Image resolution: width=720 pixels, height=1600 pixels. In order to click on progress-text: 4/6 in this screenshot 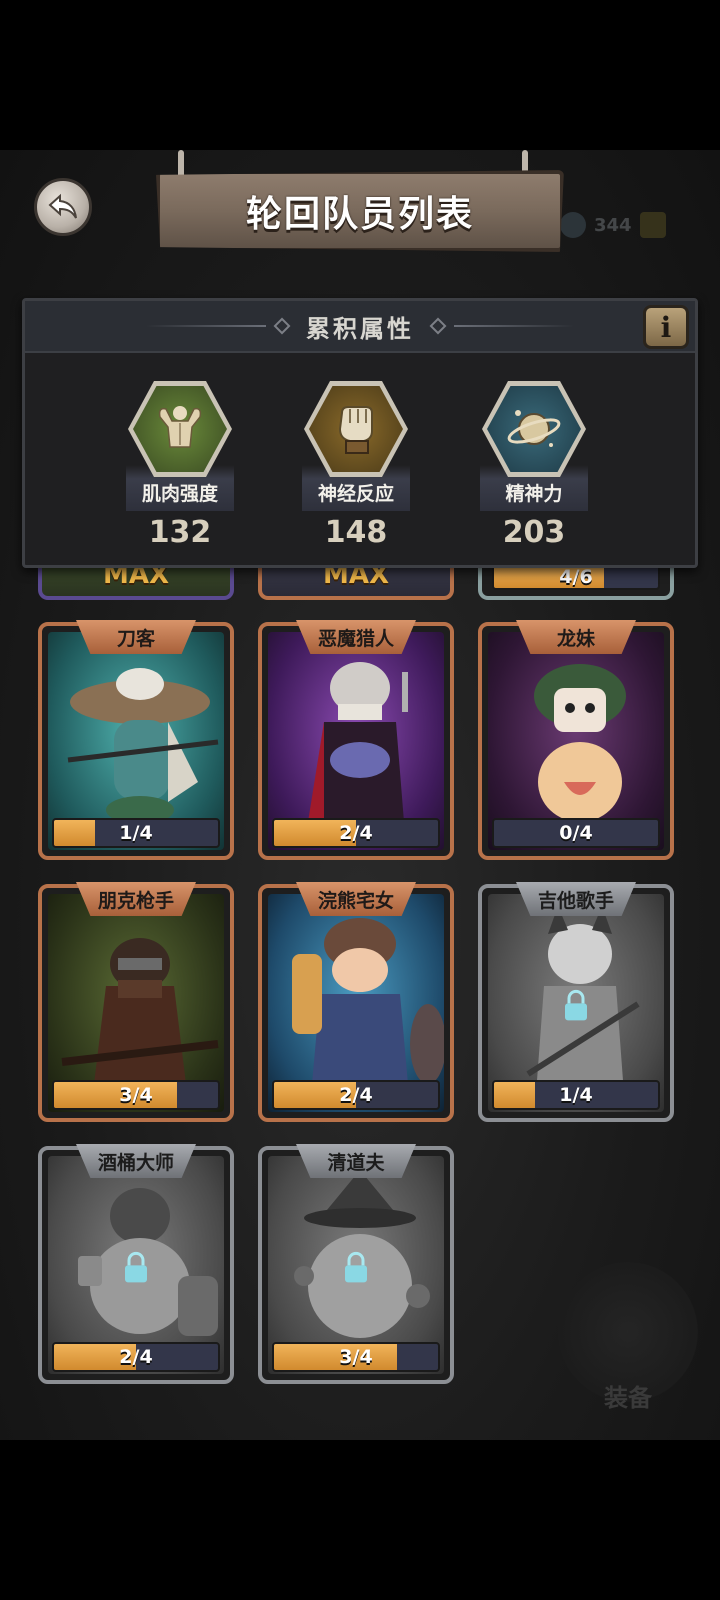, I will do `click(576, 577)`.